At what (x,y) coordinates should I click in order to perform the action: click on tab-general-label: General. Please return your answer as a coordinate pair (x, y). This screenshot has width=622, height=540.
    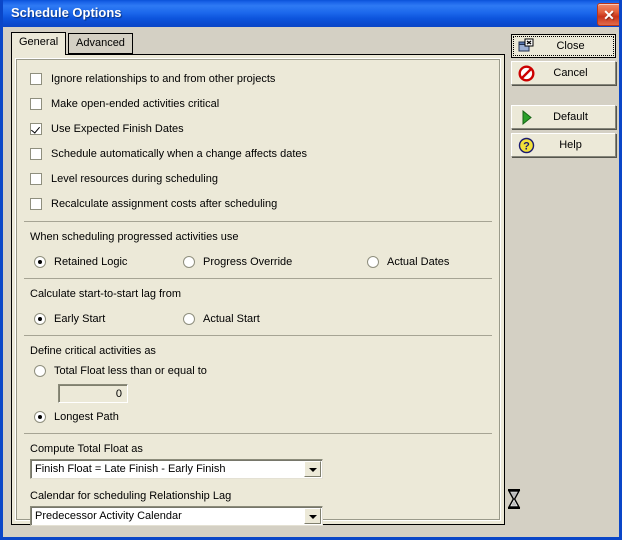
    Looking at the image, I should click on (39, 42).